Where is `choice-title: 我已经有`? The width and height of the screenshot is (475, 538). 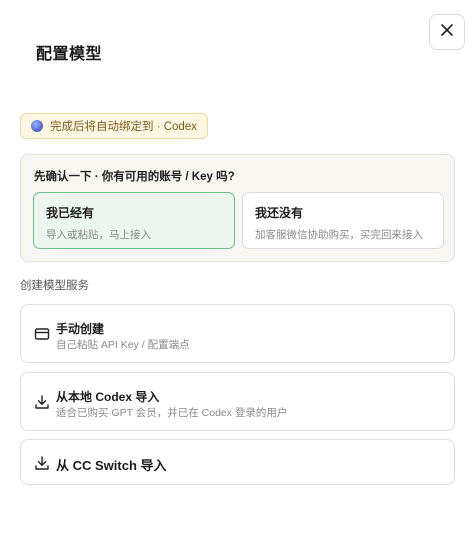 choice-title: 我已经有 is located at coordinates (70, 213).